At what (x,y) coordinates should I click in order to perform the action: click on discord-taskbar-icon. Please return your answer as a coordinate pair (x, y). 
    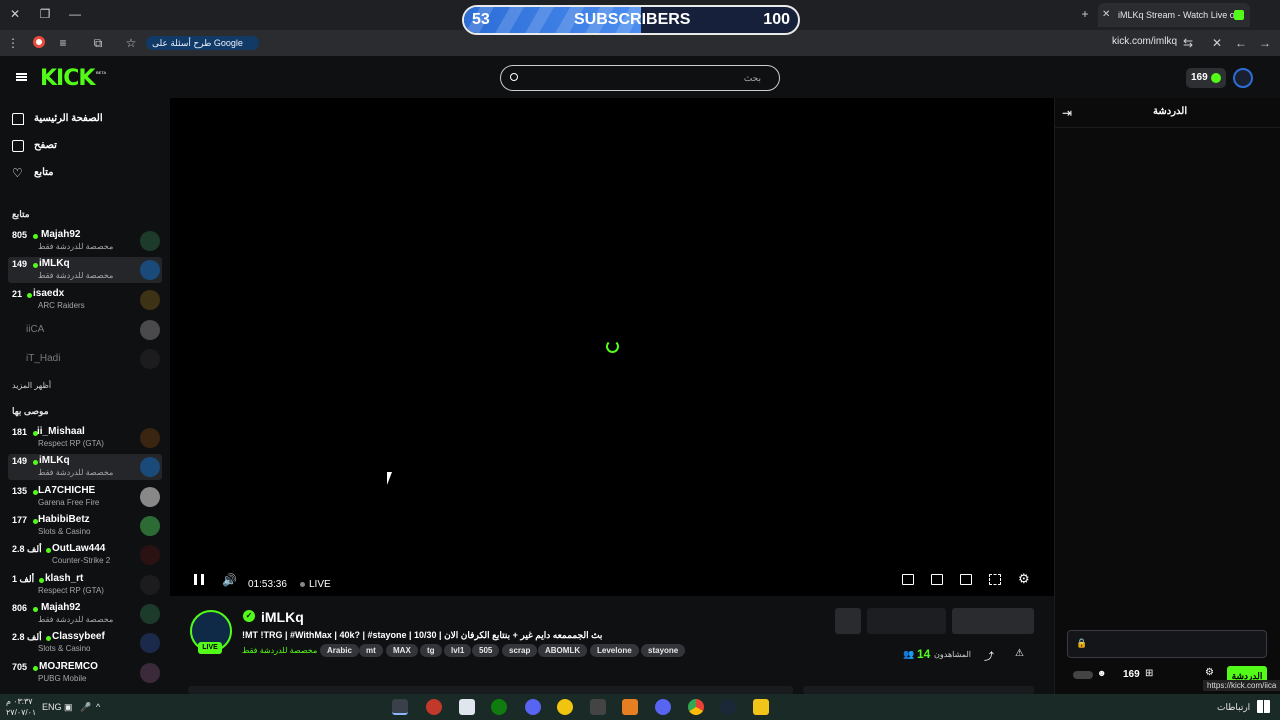
    Looking at the image, I should click on (663, 707).